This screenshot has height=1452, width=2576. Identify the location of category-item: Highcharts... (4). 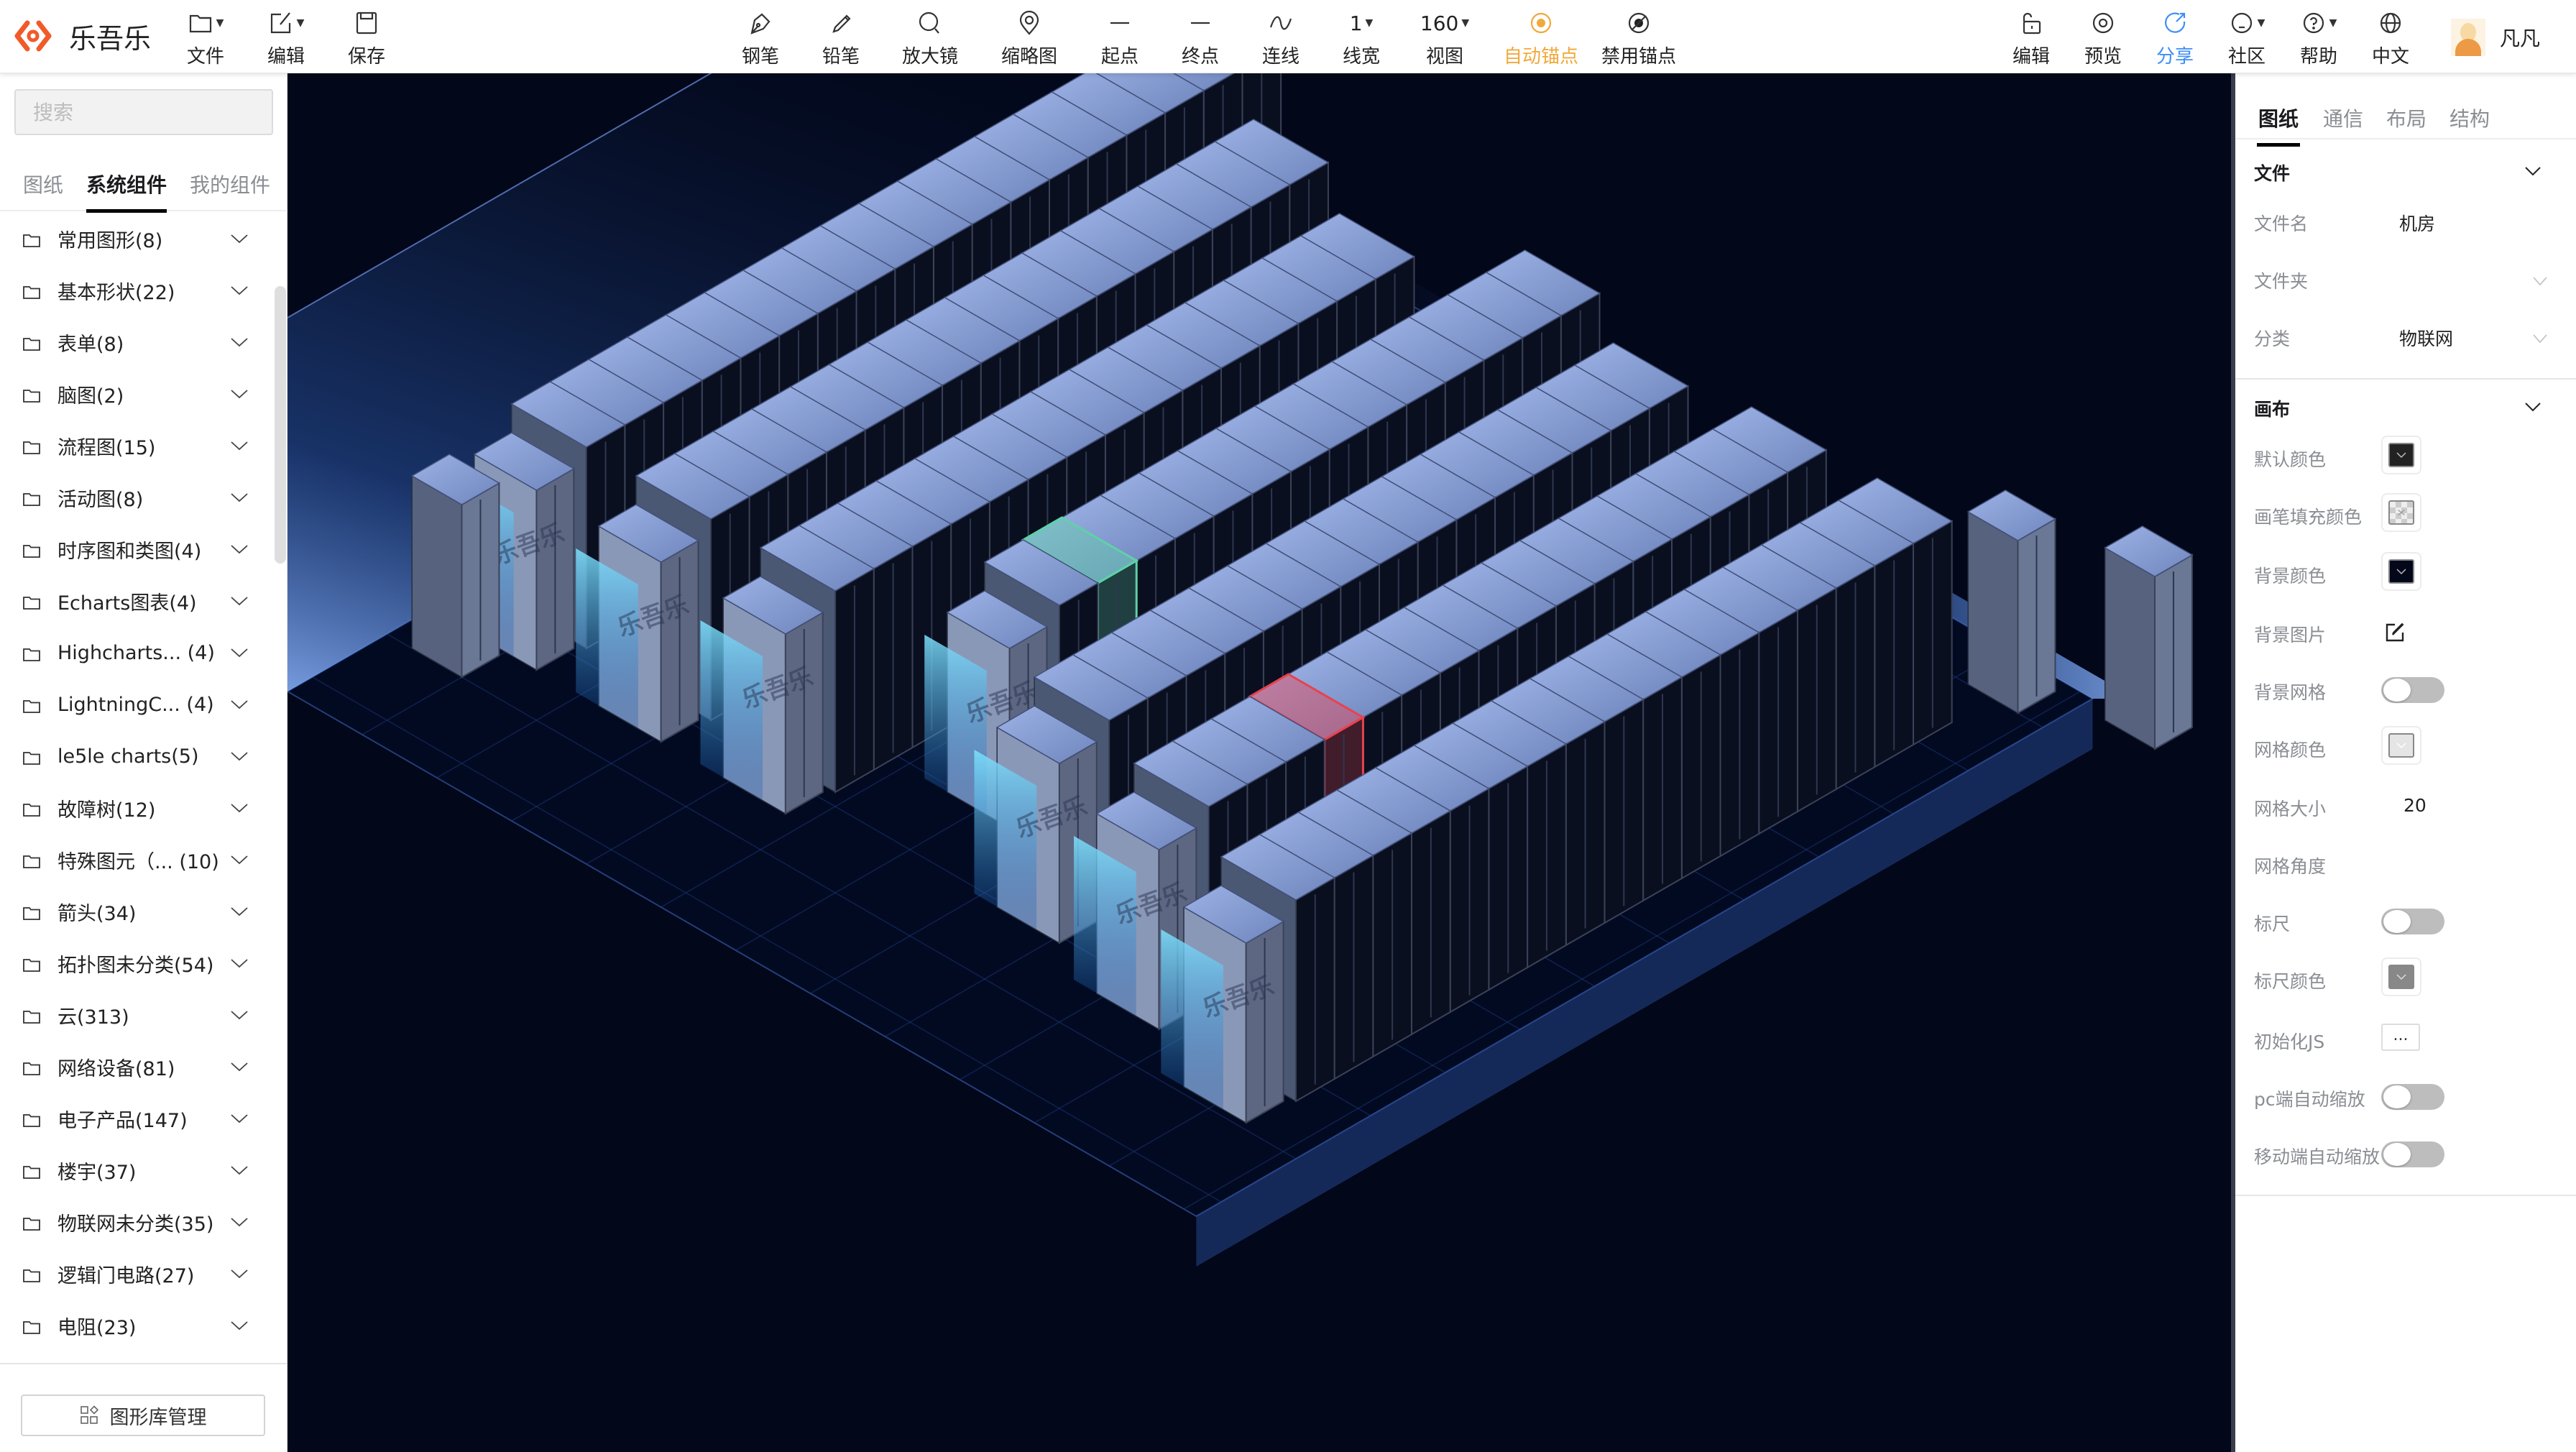
(136, 653).